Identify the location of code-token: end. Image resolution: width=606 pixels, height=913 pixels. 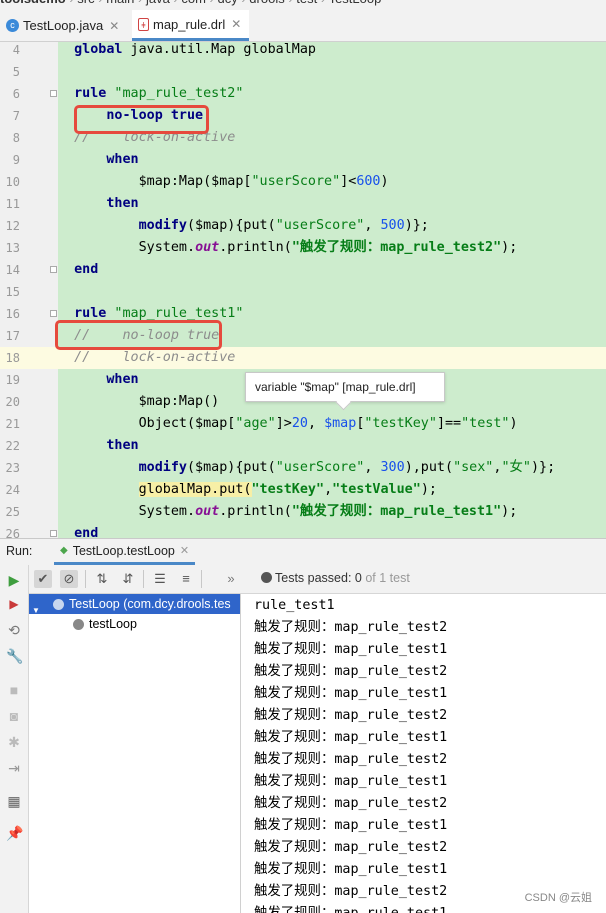
(86, 532).